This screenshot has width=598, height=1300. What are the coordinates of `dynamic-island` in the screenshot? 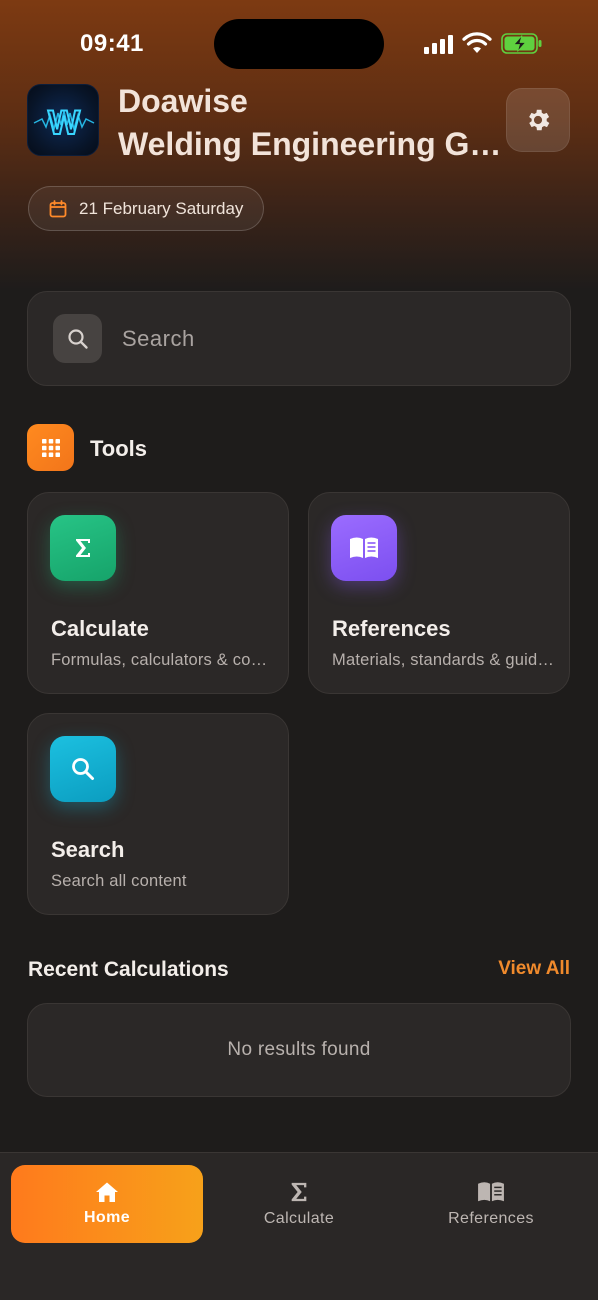 It's located at (299, 44).